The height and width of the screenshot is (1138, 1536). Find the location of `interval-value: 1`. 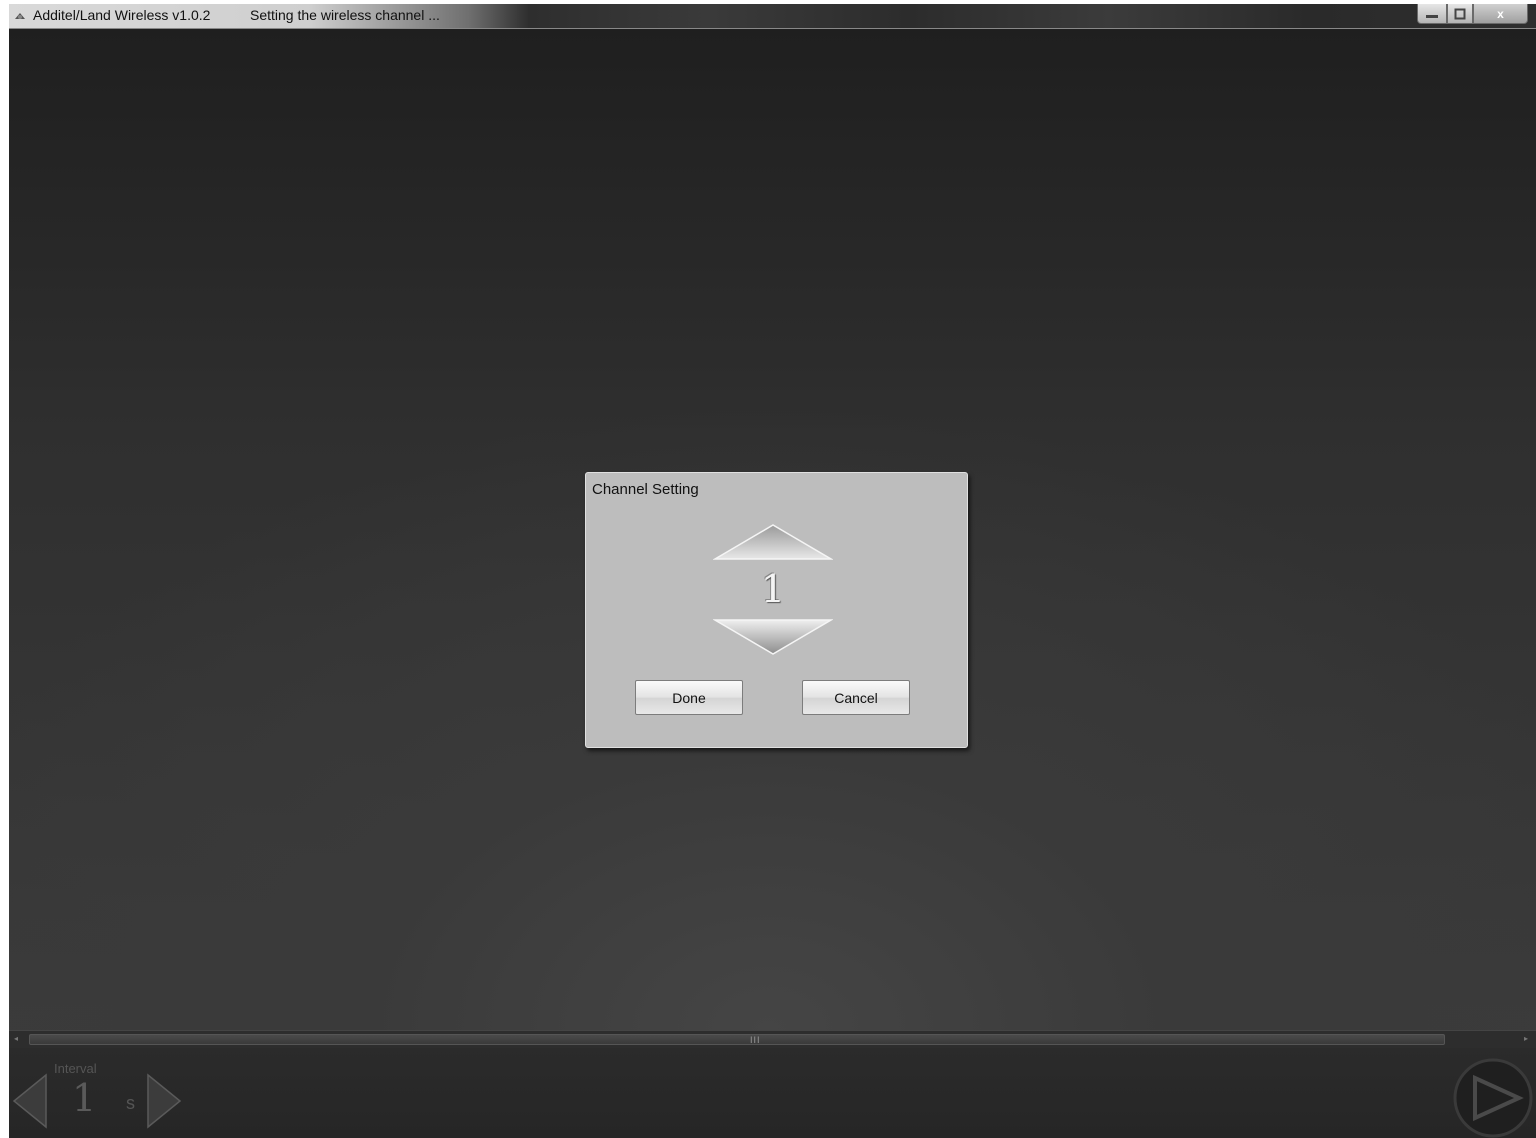

interval-value: 1 is located at coordinates (84, 1098).